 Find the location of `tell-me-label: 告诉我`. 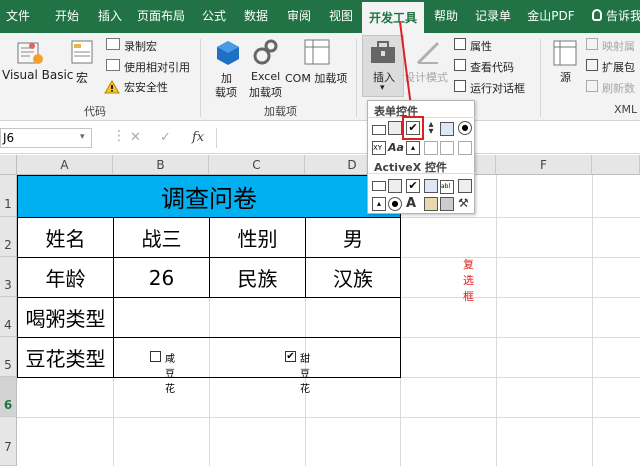

tell-me-label: 告诉我 is located at coordinates (623, 16).